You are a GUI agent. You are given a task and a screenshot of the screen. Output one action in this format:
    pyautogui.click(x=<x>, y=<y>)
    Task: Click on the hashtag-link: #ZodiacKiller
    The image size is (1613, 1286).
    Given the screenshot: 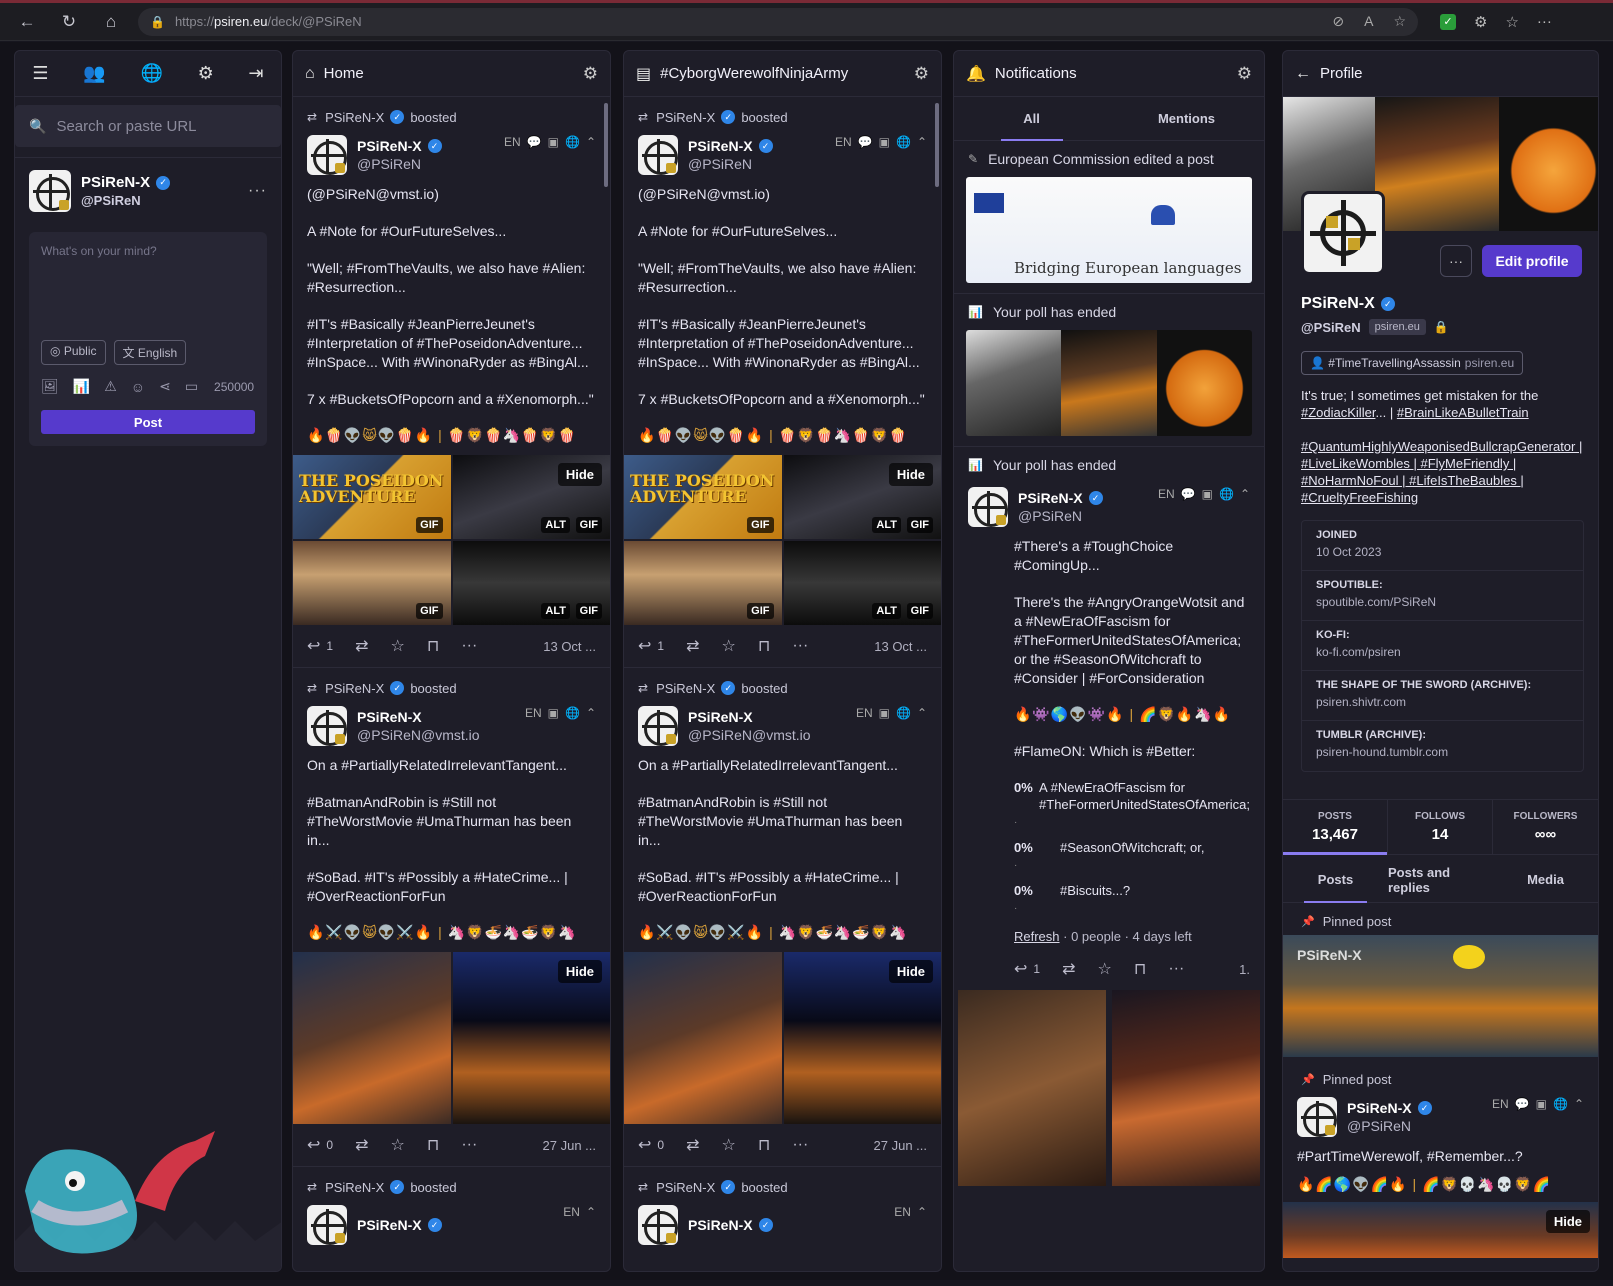 What is the action you would take?
    pyautogui.click(x=1338, y=412)
    